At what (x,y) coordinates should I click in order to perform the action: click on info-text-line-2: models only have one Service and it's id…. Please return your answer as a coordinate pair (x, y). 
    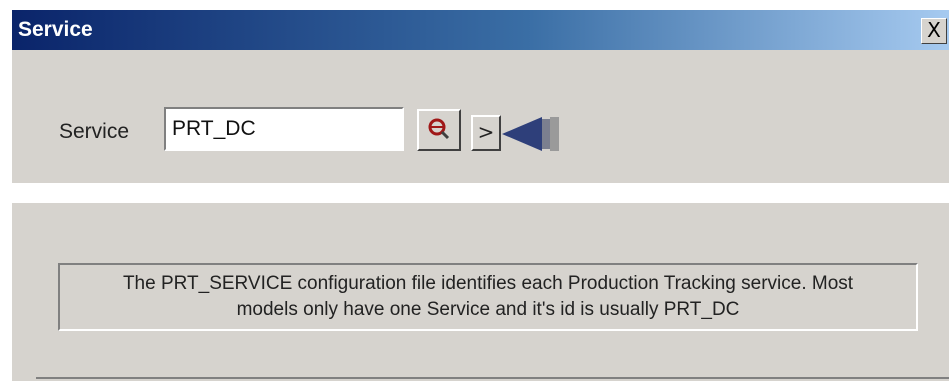
    Looking at the image, I should click on (488, 309).